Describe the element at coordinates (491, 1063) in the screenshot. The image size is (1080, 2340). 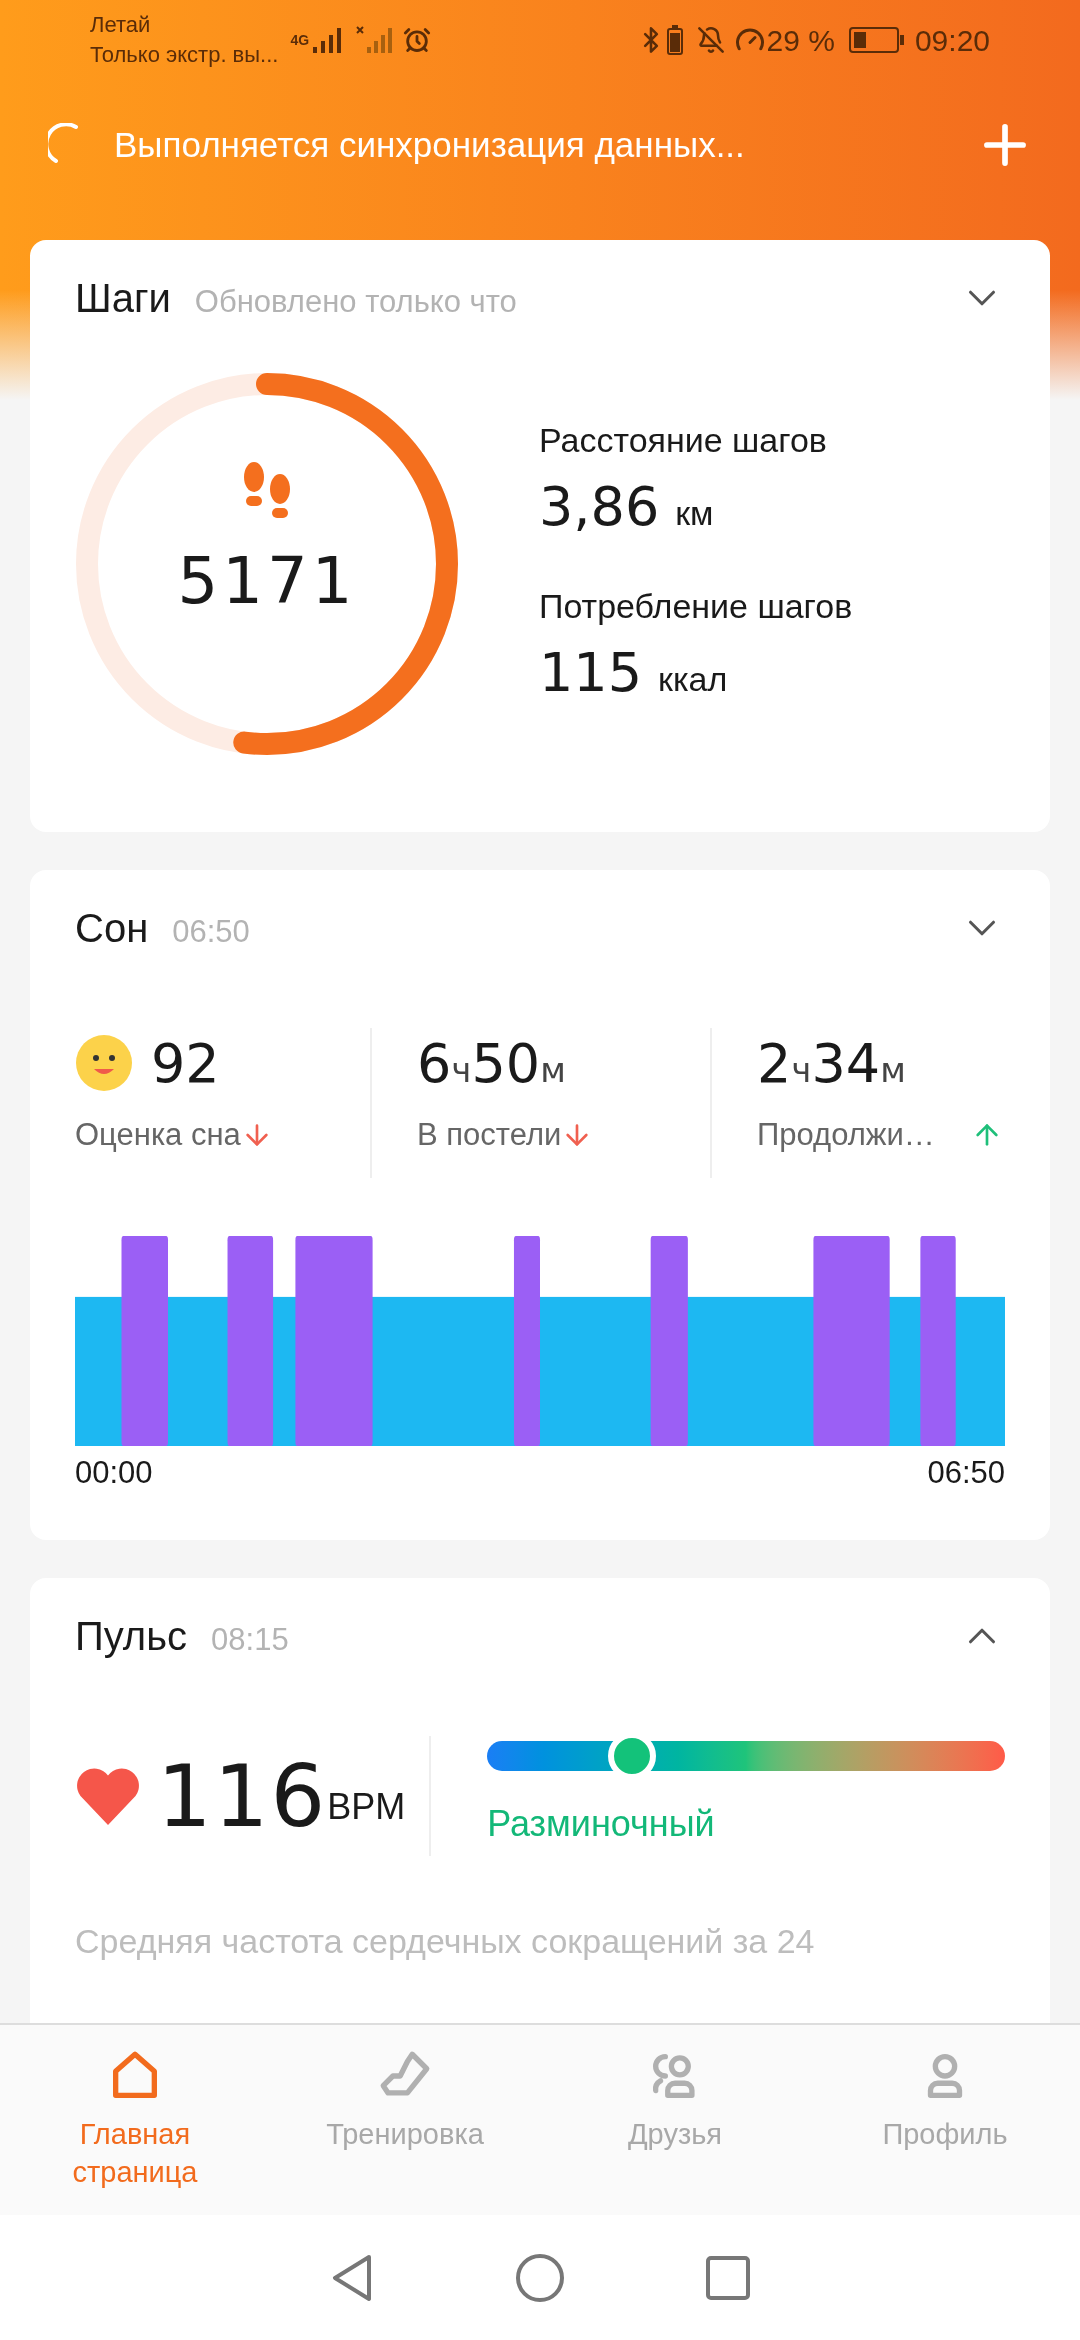
I see `sleep-duration: 6ч50м` at that location.